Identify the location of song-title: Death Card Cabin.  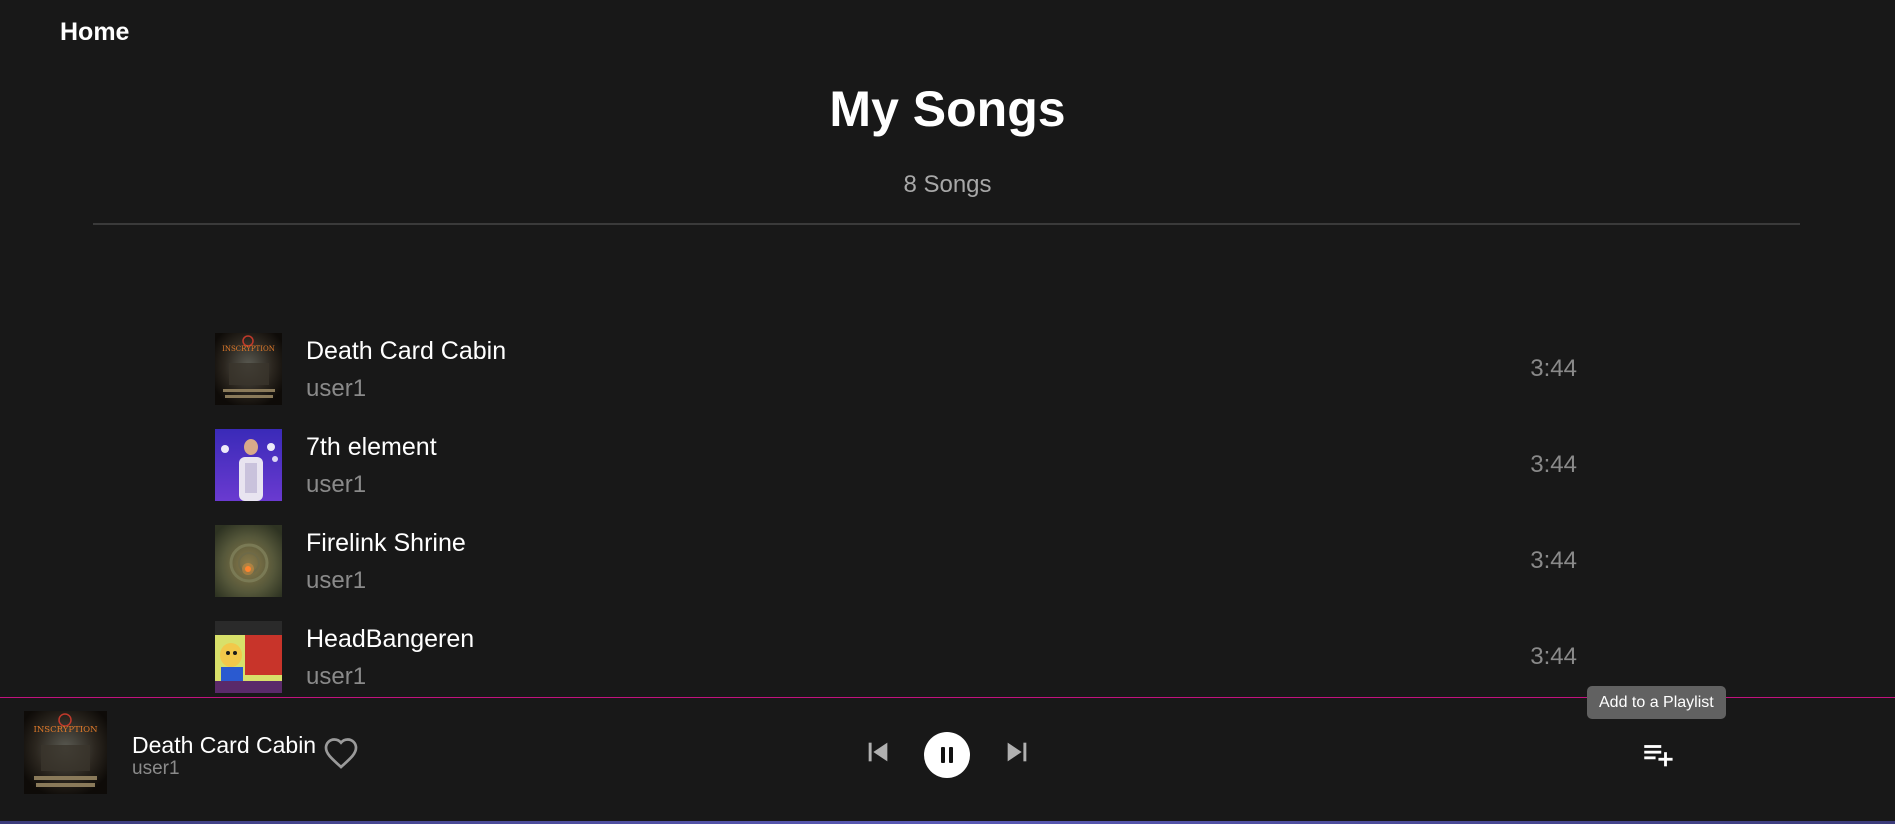
(406, 351).